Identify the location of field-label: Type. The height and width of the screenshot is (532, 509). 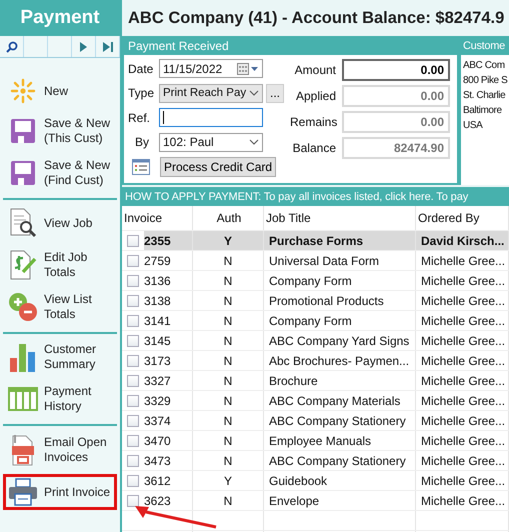
(142, 93).